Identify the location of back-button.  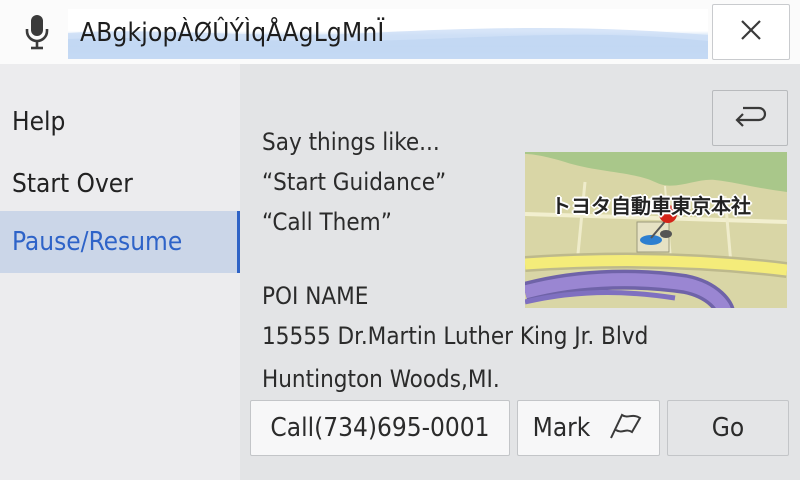
(750, 118).